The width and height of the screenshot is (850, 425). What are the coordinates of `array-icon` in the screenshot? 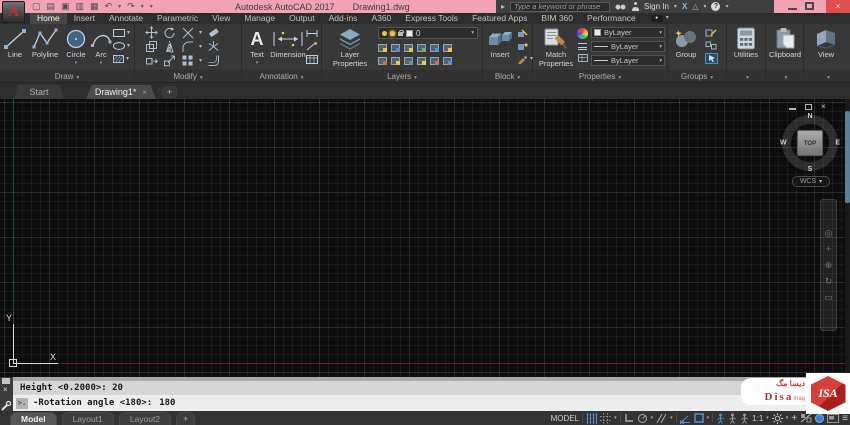 It's located at (187, 60).